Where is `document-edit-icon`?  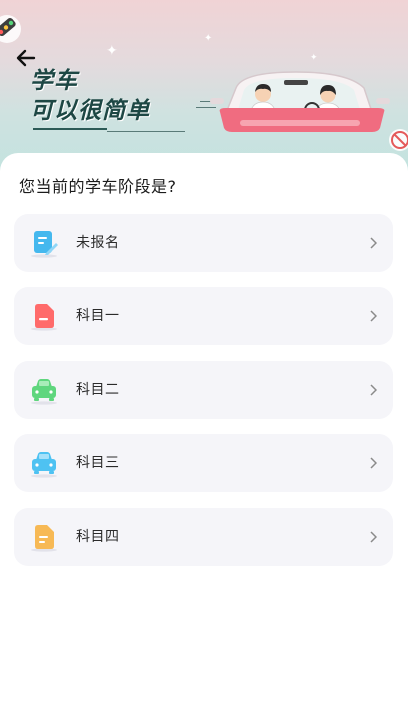 document-edit-icon is located at coordinates (44, 244).